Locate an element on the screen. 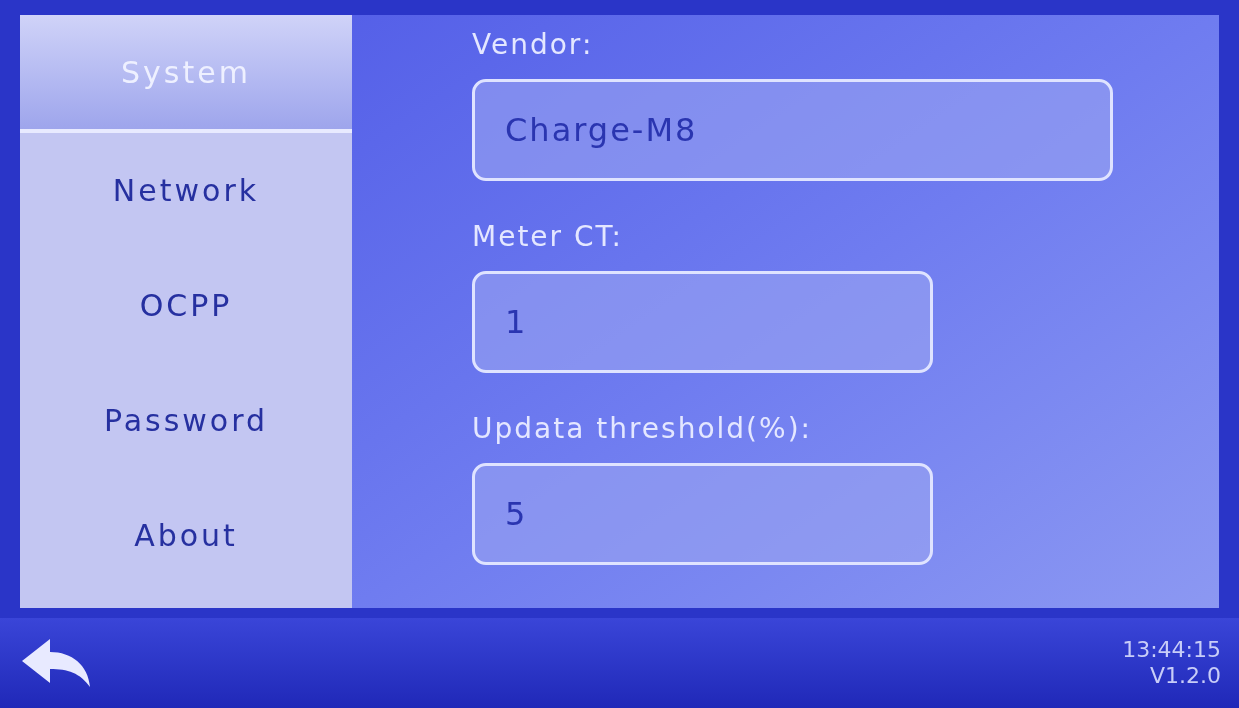 This screenshot has width=1239, height=708. field-label: Meter CT: is located at coordinates (548, 237).